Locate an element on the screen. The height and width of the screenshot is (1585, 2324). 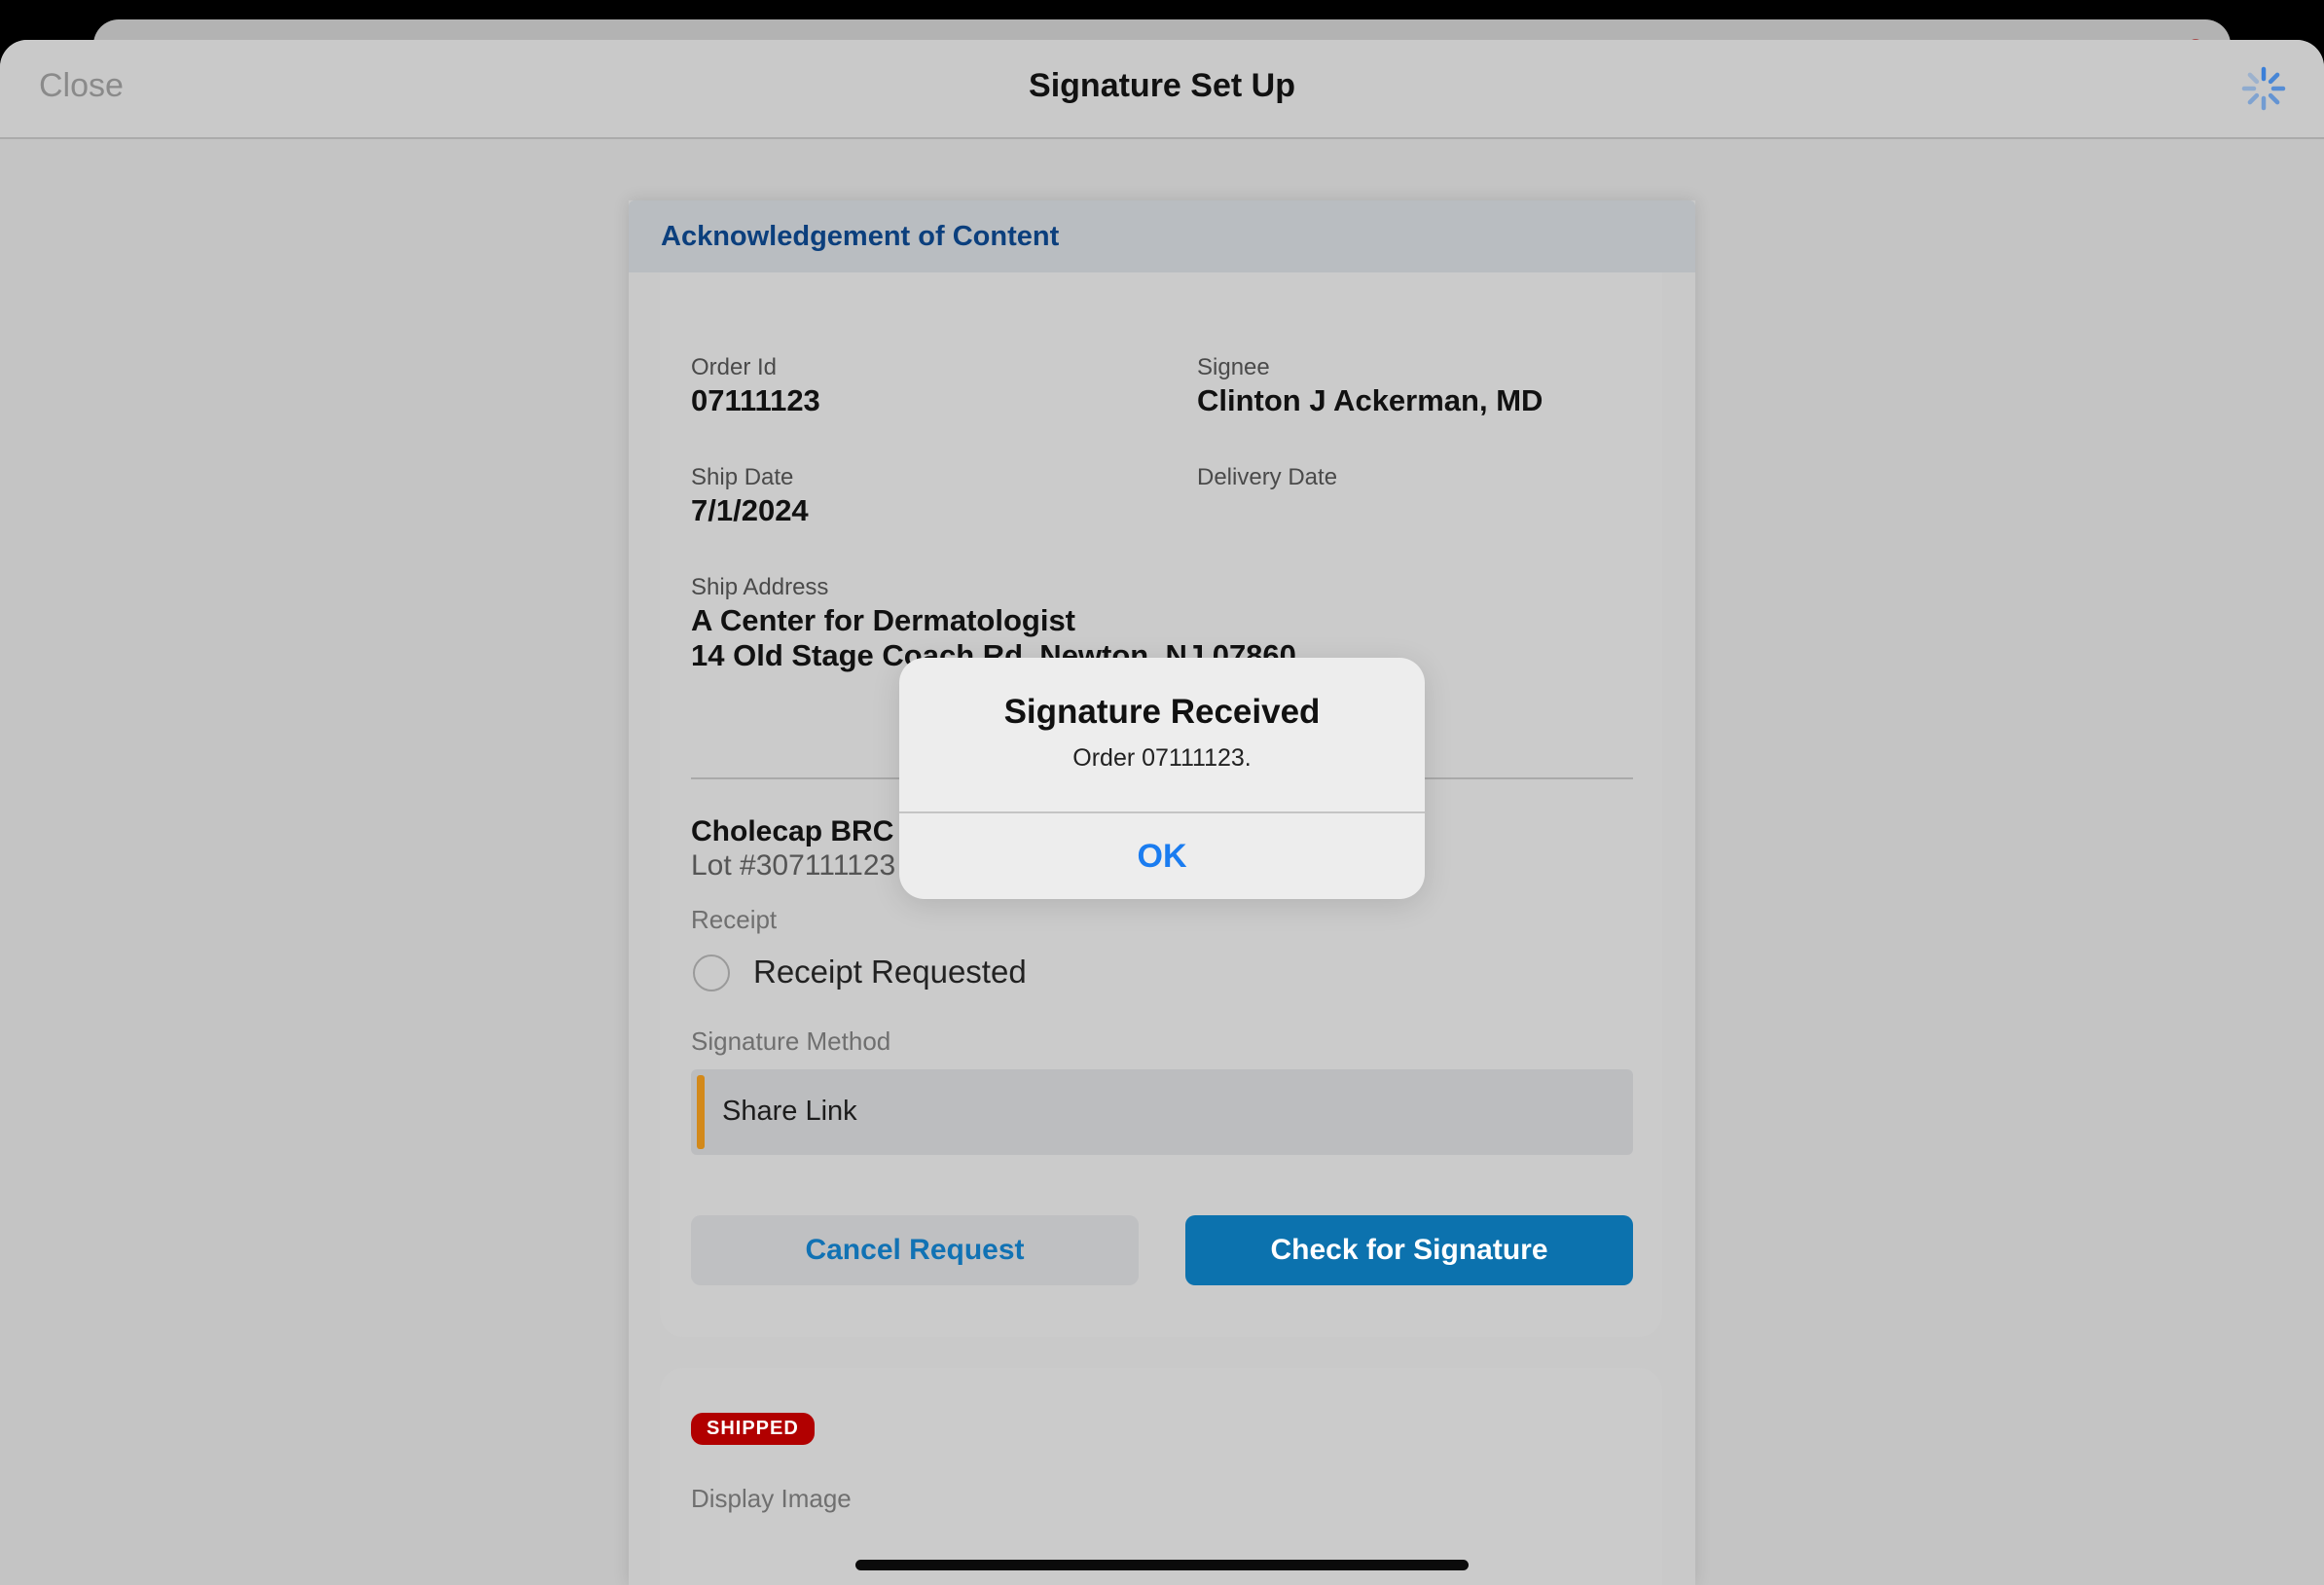
ship-address-line1: A Center for Dermatologist is located at coordinates (883, 620).